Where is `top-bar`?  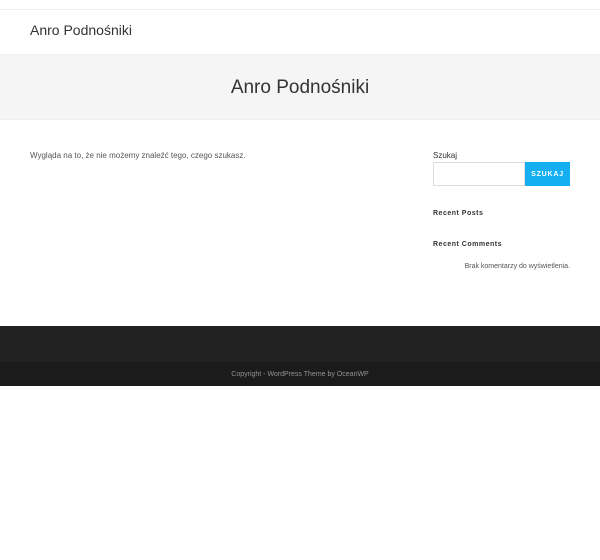 top-bar is located at coordinates (300, 5).